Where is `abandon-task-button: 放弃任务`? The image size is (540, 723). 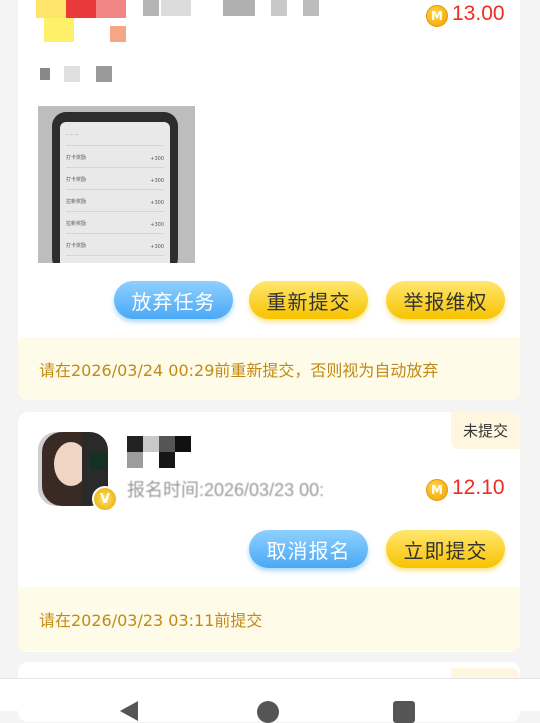
abandon-task-button: 放弃任务 is located at coordinates (173, 300).